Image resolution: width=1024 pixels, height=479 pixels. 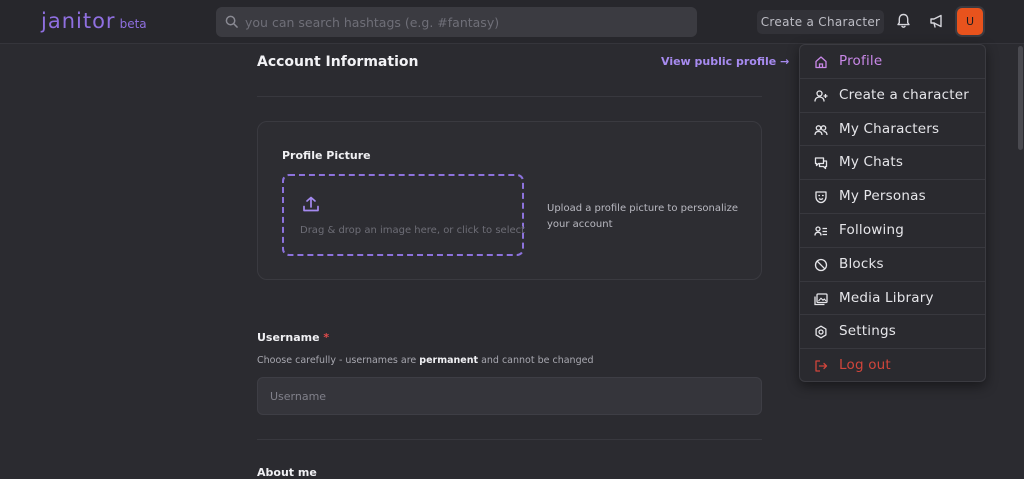 I want to click on menu-item-my-personas: My Personas, so click(x=892, y=197).